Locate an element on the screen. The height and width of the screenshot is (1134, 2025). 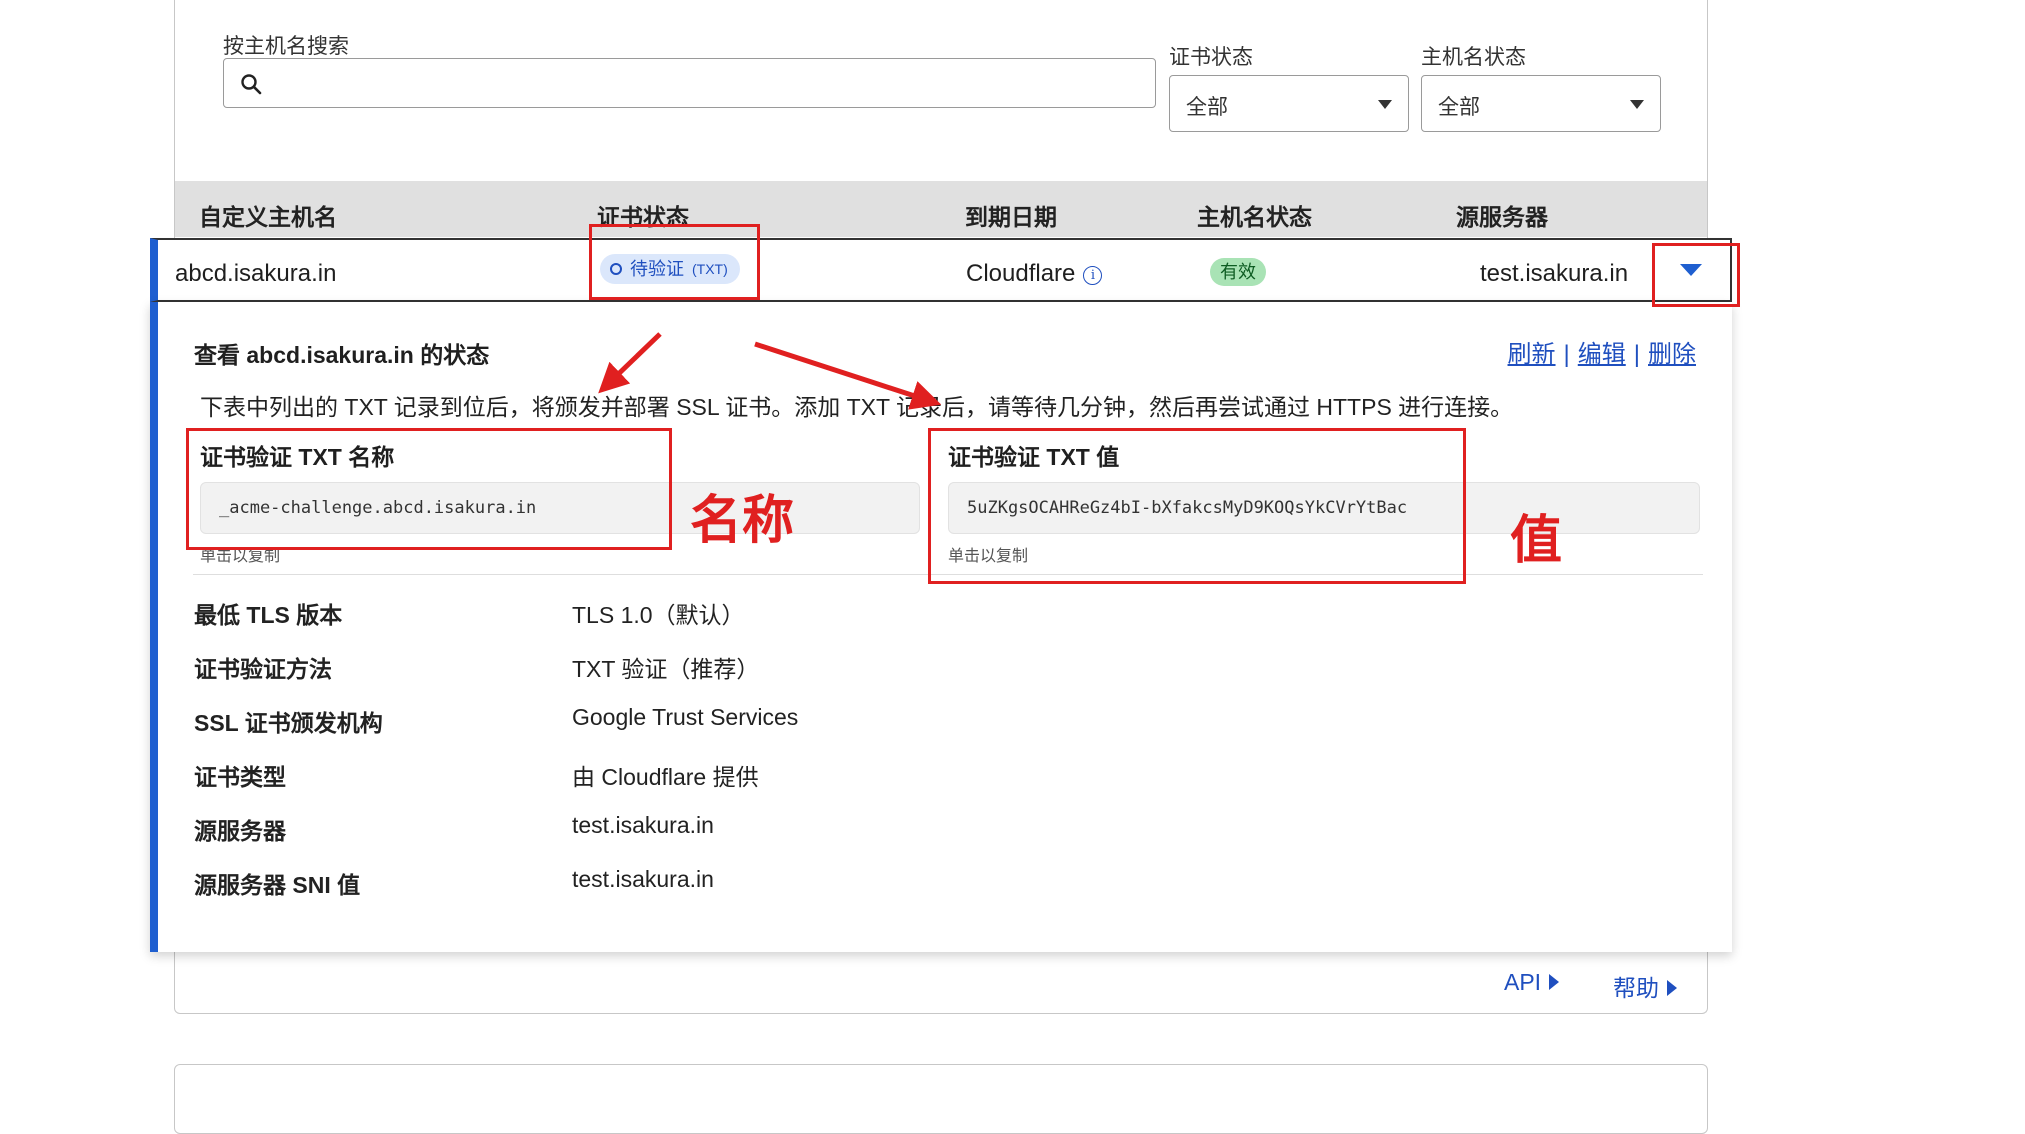
annotation-arrows is located at coordinates (770, 371).